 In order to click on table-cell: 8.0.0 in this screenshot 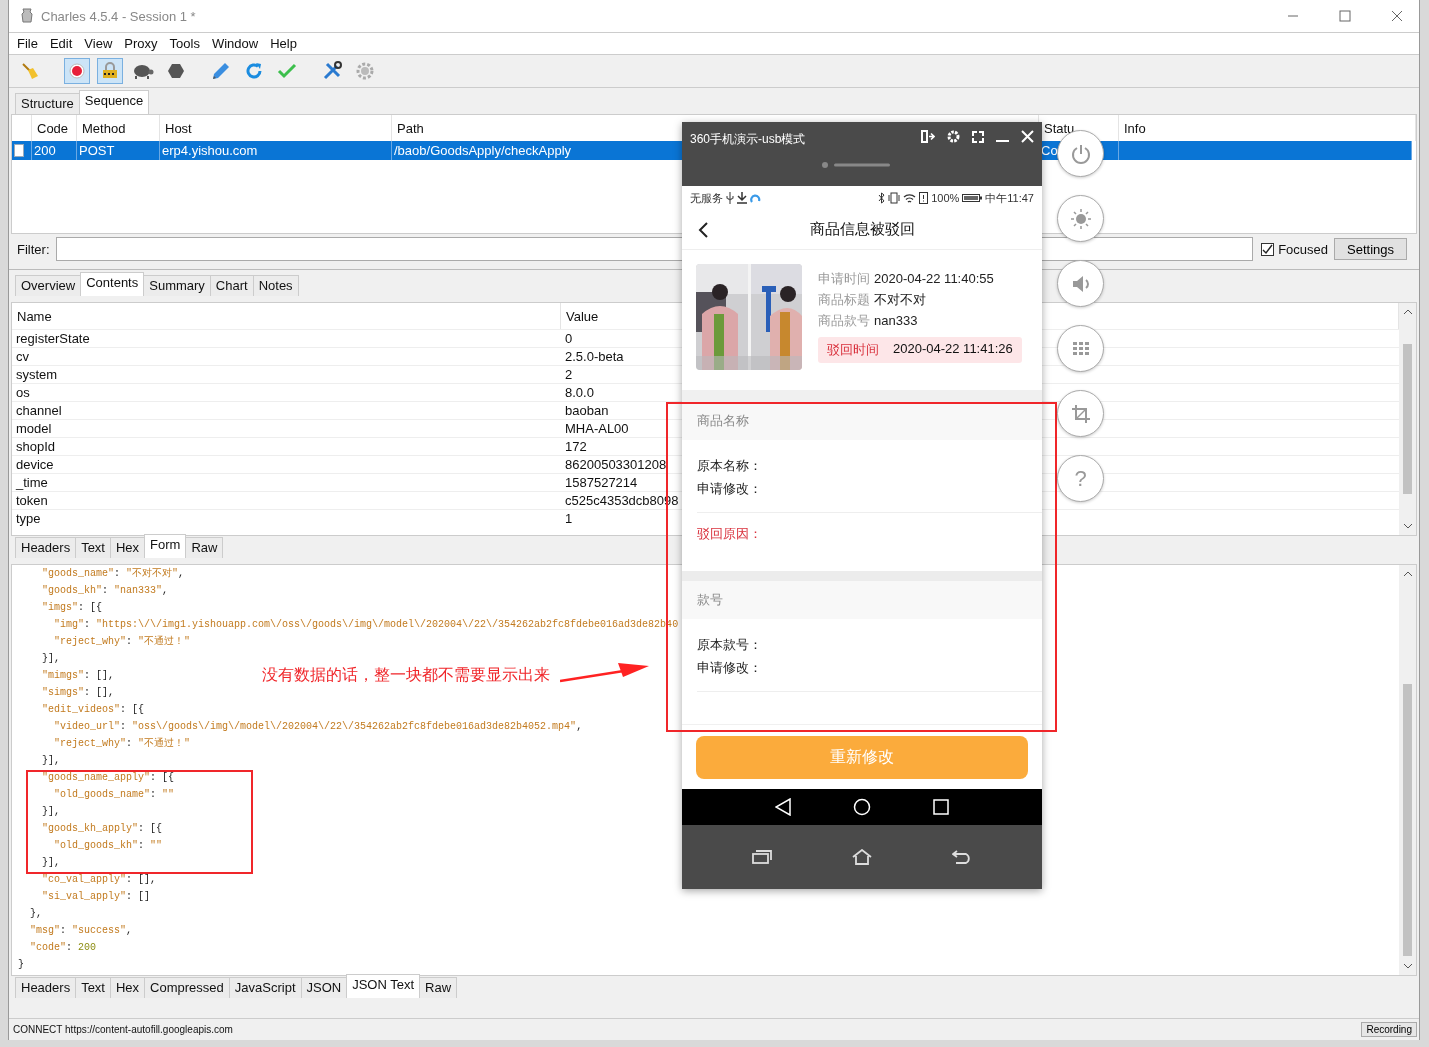, I will do `click(579, 392)`.